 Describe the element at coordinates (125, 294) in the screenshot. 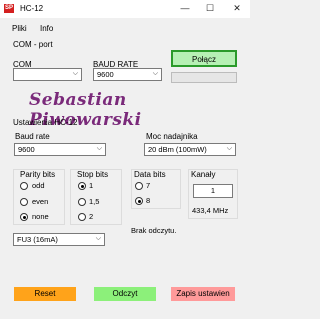

I see `read-button: Odczyt` at that location.